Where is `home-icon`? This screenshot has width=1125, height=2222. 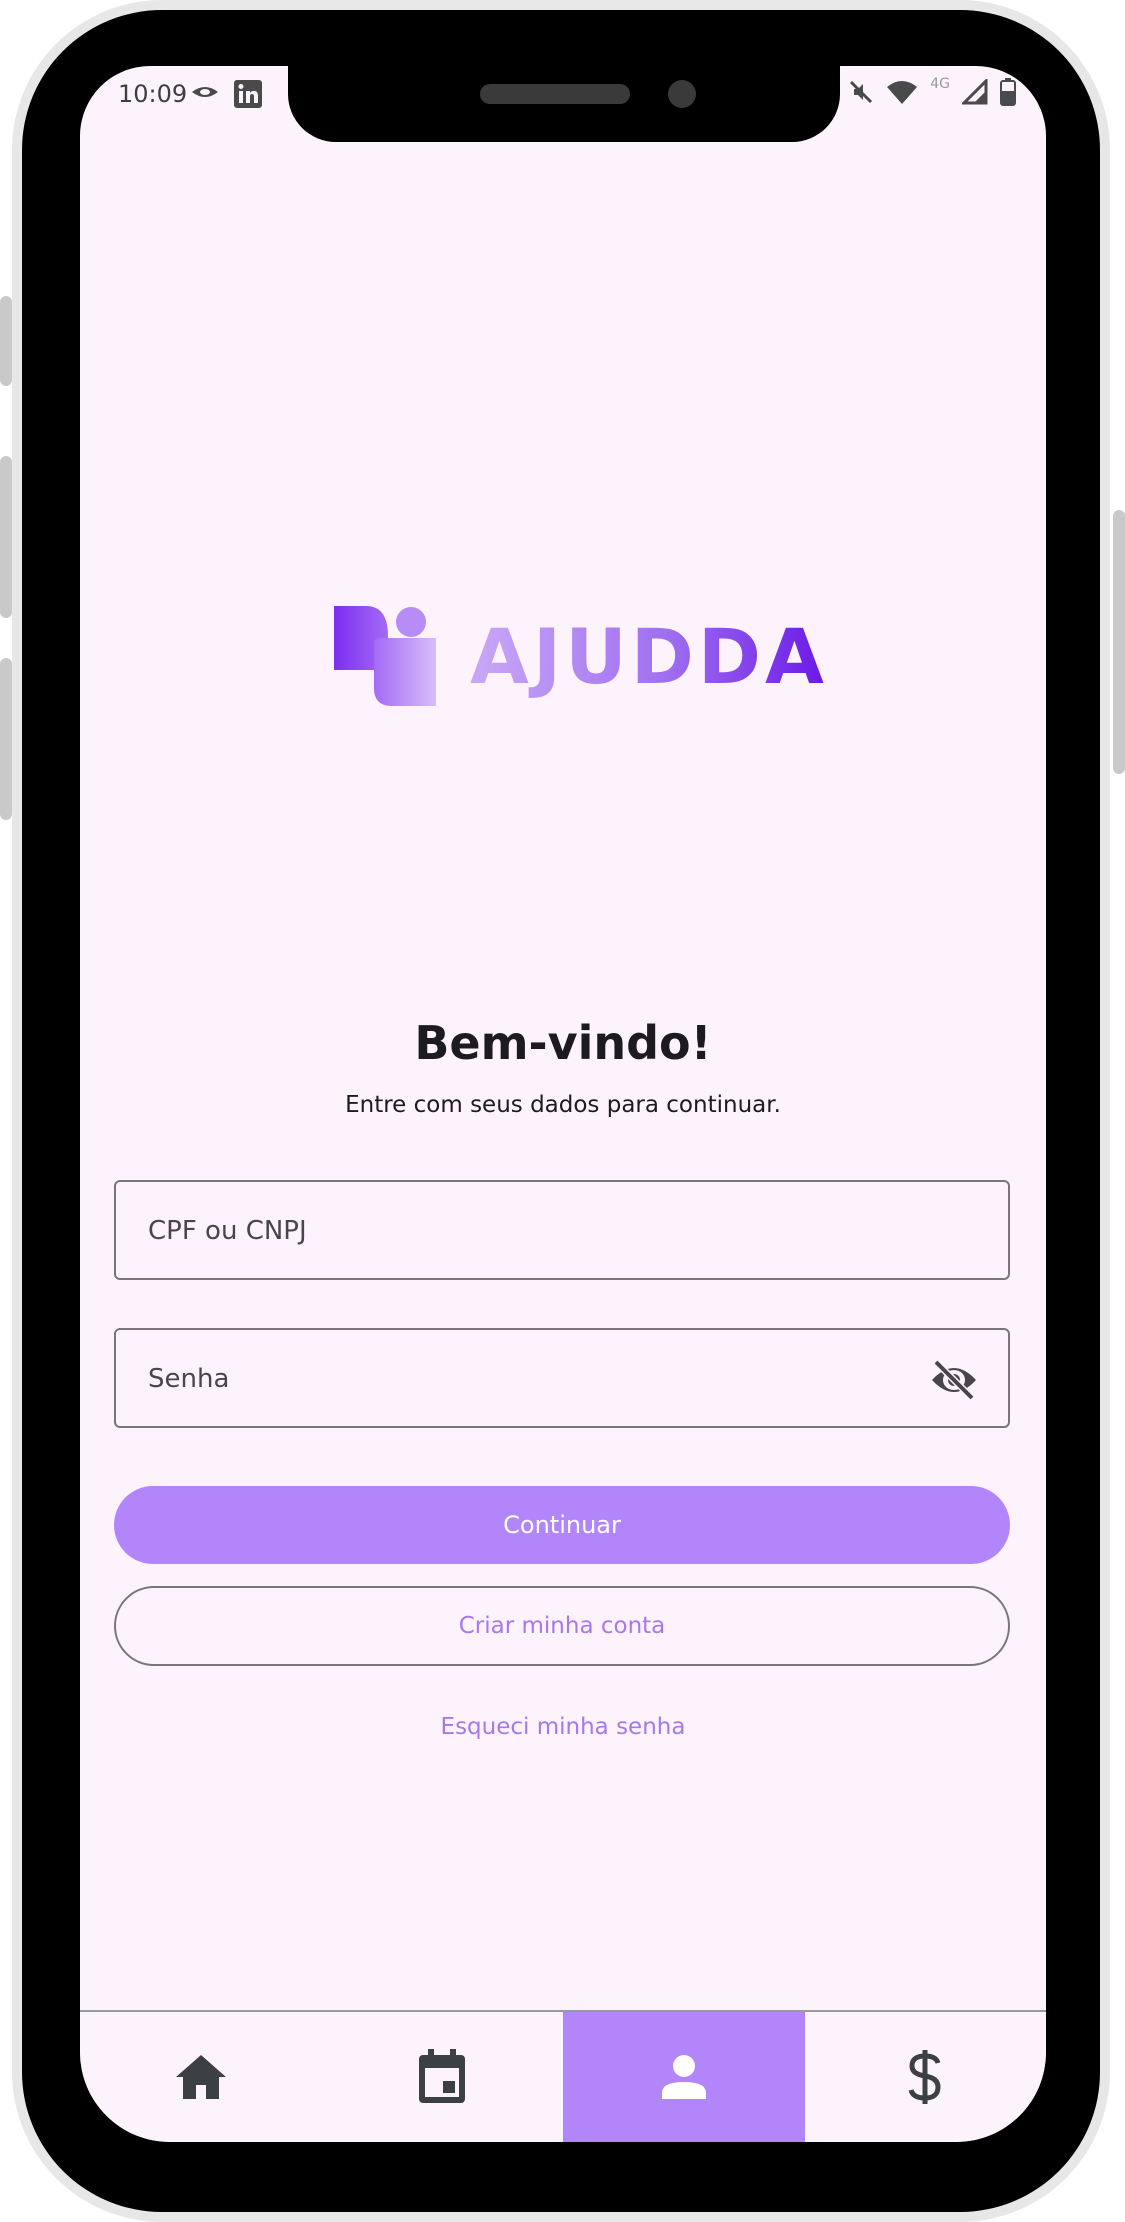 home-icon is located at coordinates (200, 2077).